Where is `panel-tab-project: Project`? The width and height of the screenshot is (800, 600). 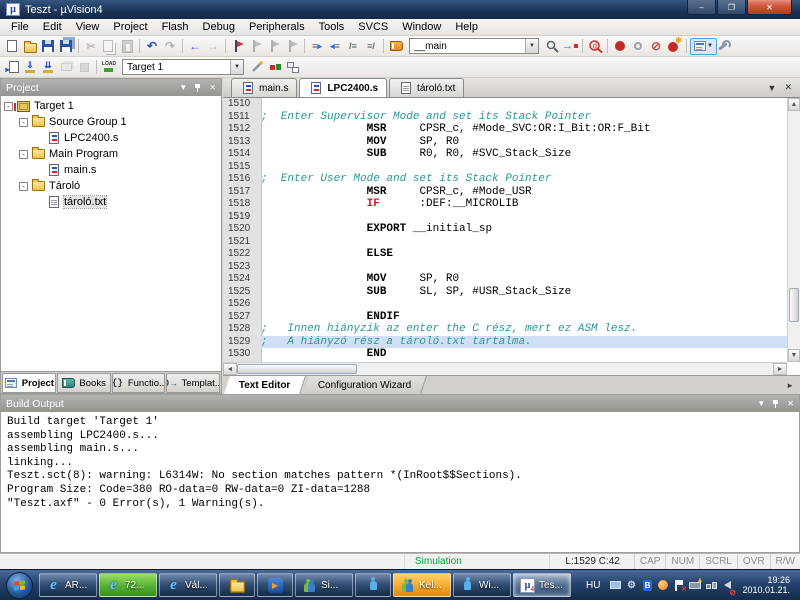 panel-tab-project: Project is located at coordinates (29, 383).